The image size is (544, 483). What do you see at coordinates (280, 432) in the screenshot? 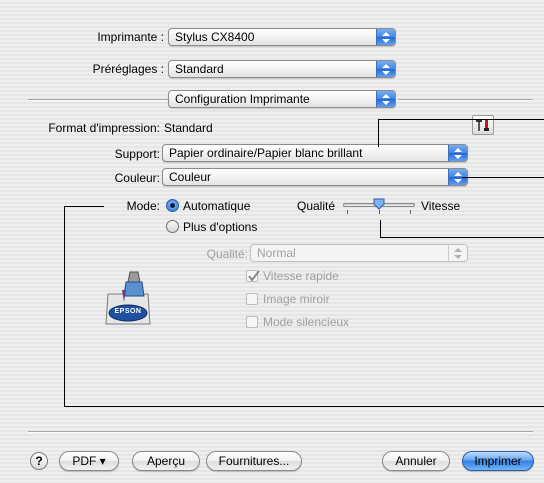
I see `bottom-separator` at bounding box center [280, 432].